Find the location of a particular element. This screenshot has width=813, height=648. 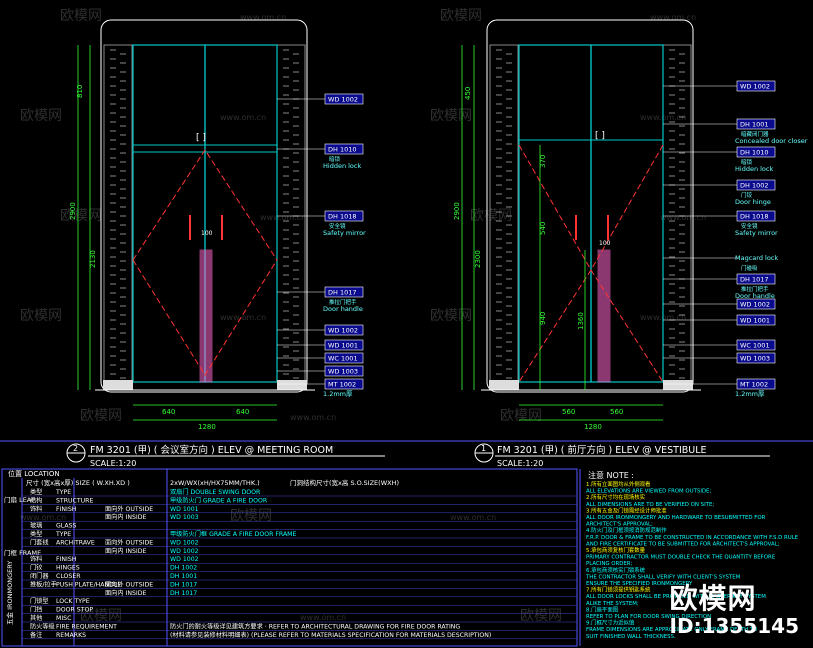

material-tag-en: Door handle is located at coordinates (343, 309).